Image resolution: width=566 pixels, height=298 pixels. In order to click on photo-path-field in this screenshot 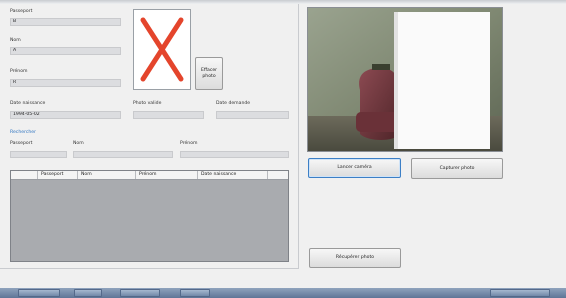, I will do `click(168, 115)`.